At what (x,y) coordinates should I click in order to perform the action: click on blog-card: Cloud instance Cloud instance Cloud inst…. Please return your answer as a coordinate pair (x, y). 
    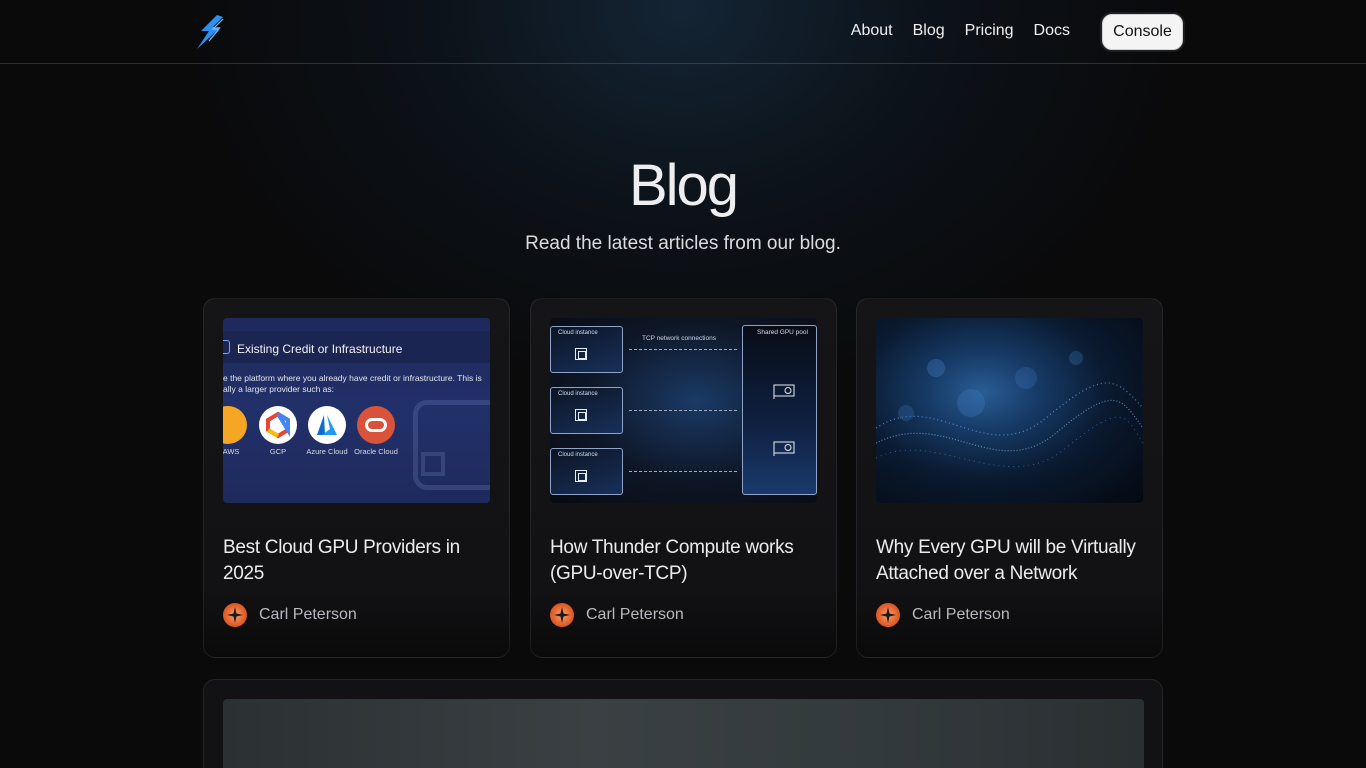
    Looking at the image, I should click on (683, 478).